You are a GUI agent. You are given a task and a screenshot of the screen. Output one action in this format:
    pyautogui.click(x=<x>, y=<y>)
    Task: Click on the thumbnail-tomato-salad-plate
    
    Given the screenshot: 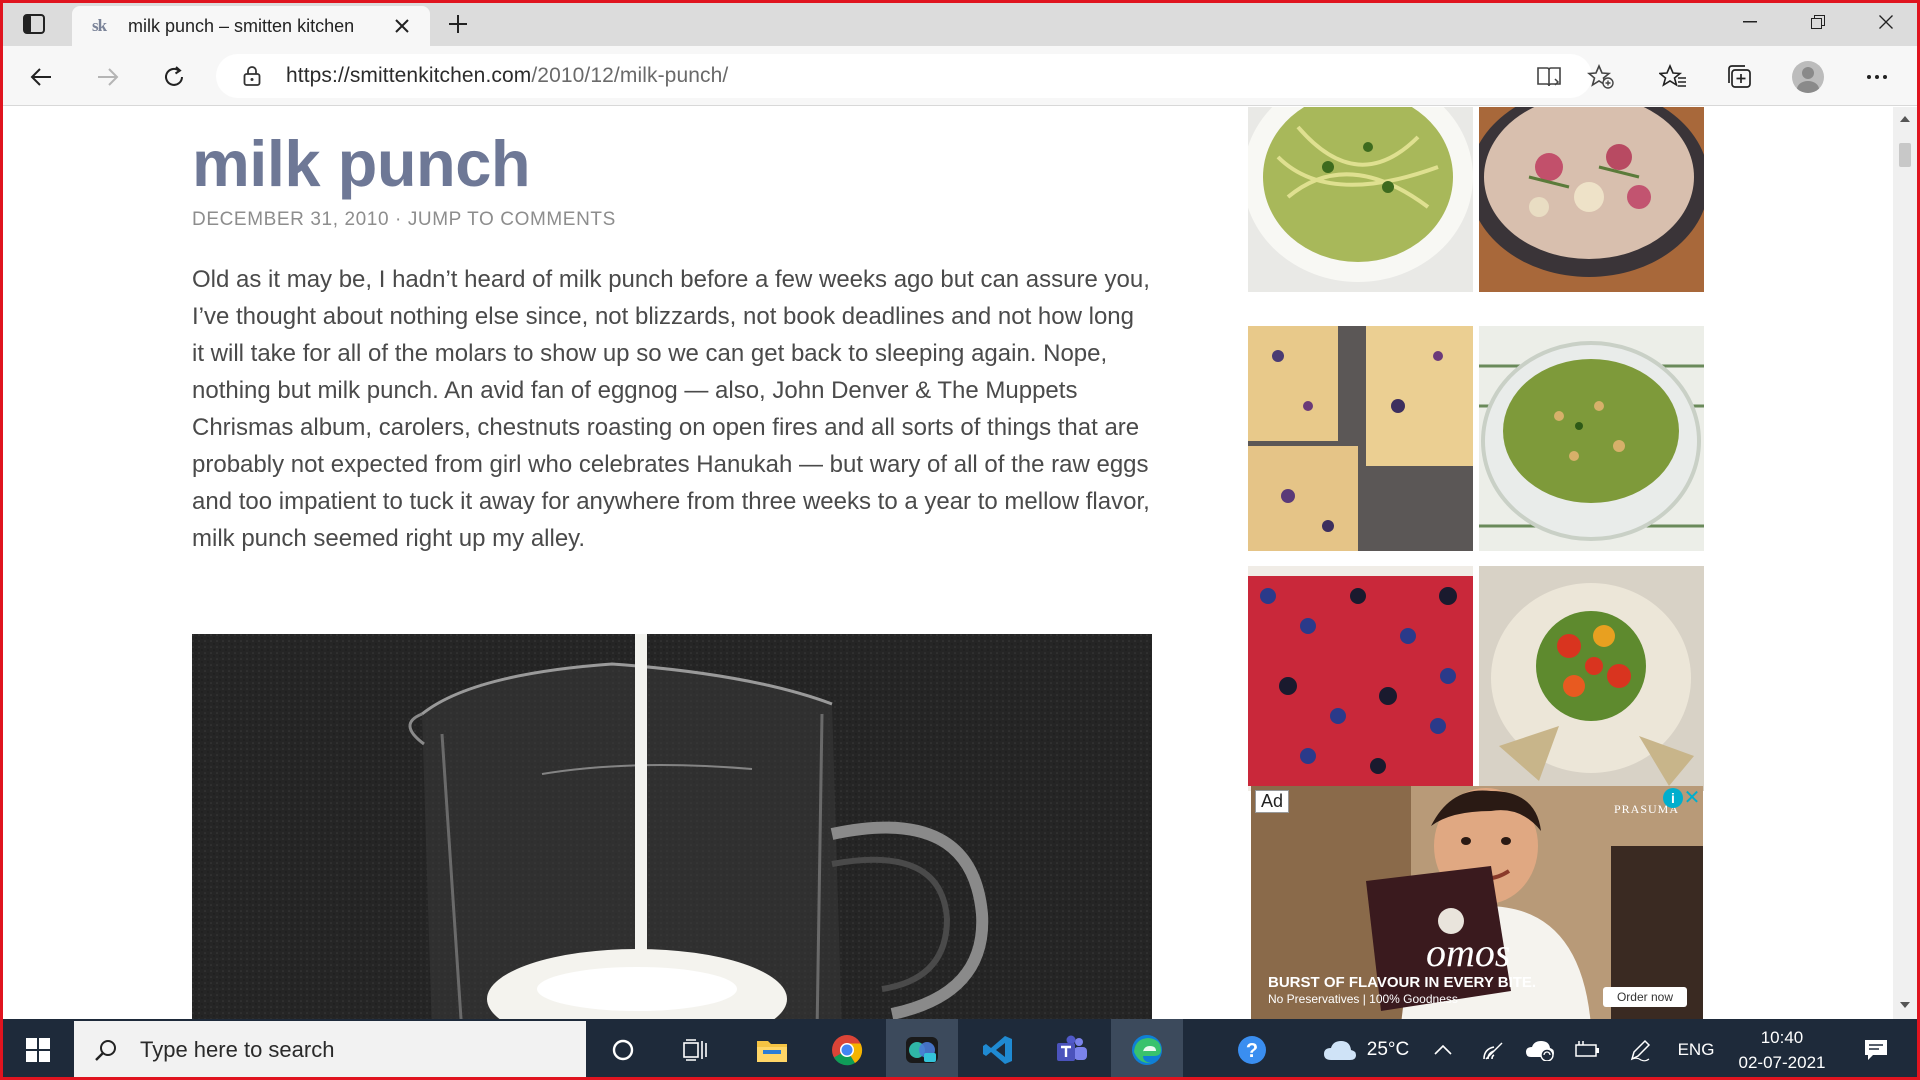 What is the action you would take?
    pyautogui.click(x=1591, y=678)
    